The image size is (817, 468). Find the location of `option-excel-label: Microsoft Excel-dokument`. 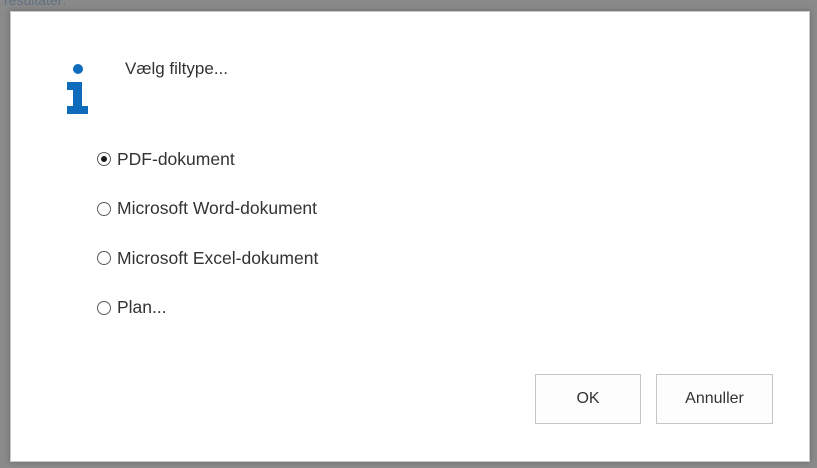

option-excel-label: Microsoft Excel-dokument is located at coordinates (218, 257).